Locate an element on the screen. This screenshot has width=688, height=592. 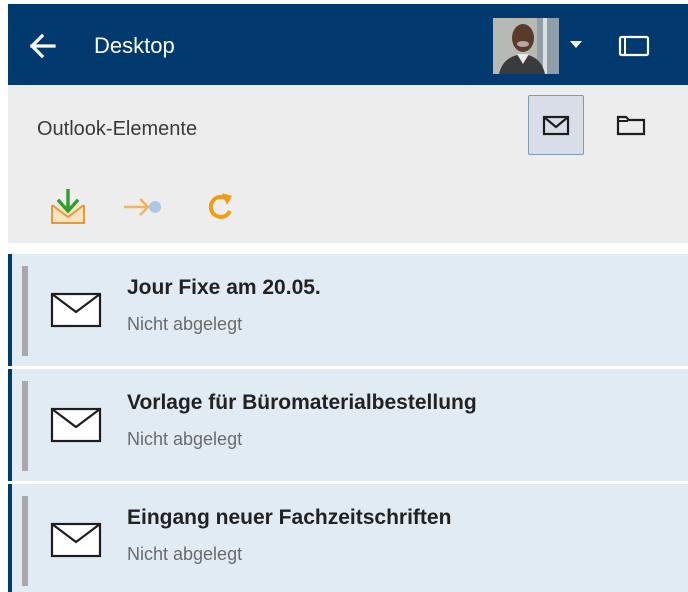
refresh-icon is located at coordinates (220, 206).